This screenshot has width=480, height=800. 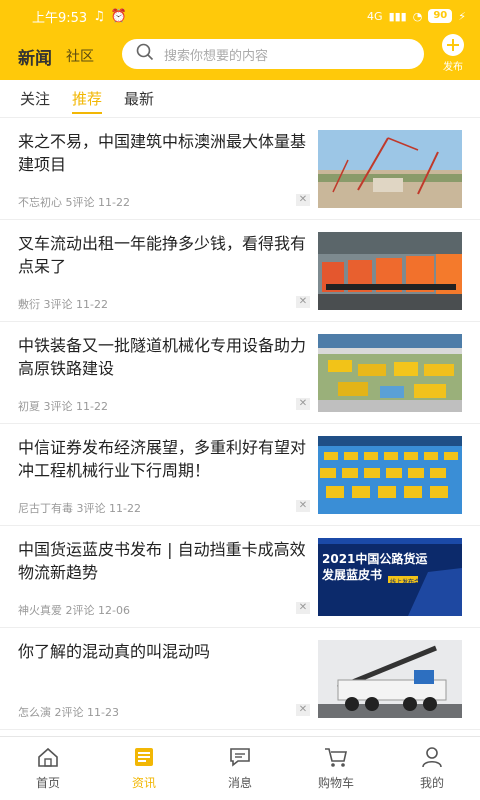 What do you see at coordinates (144, 760) in the screenshot?
I see `news-icon` at bounding box center [144, 760].